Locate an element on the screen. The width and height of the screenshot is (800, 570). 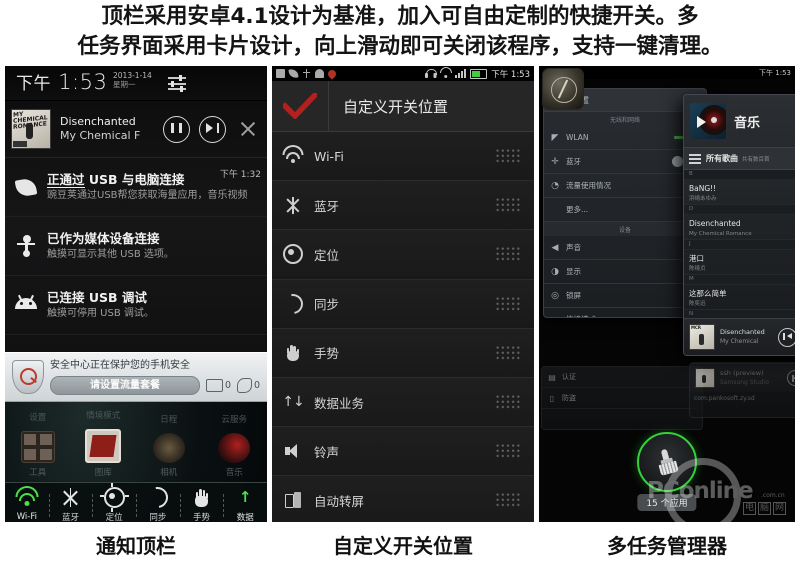
security-center-widget: 安全中心正在保护您的手机安全 请设置流量套餐 0 0 is located at coordinates (136, 377).